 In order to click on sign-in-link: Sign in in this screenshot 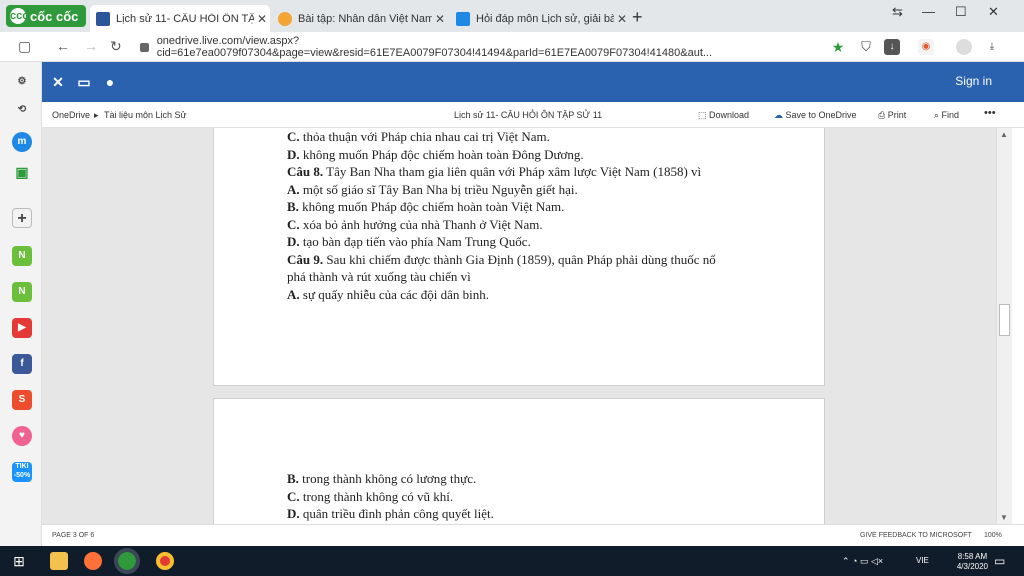, I will do `click(973, 81)`.